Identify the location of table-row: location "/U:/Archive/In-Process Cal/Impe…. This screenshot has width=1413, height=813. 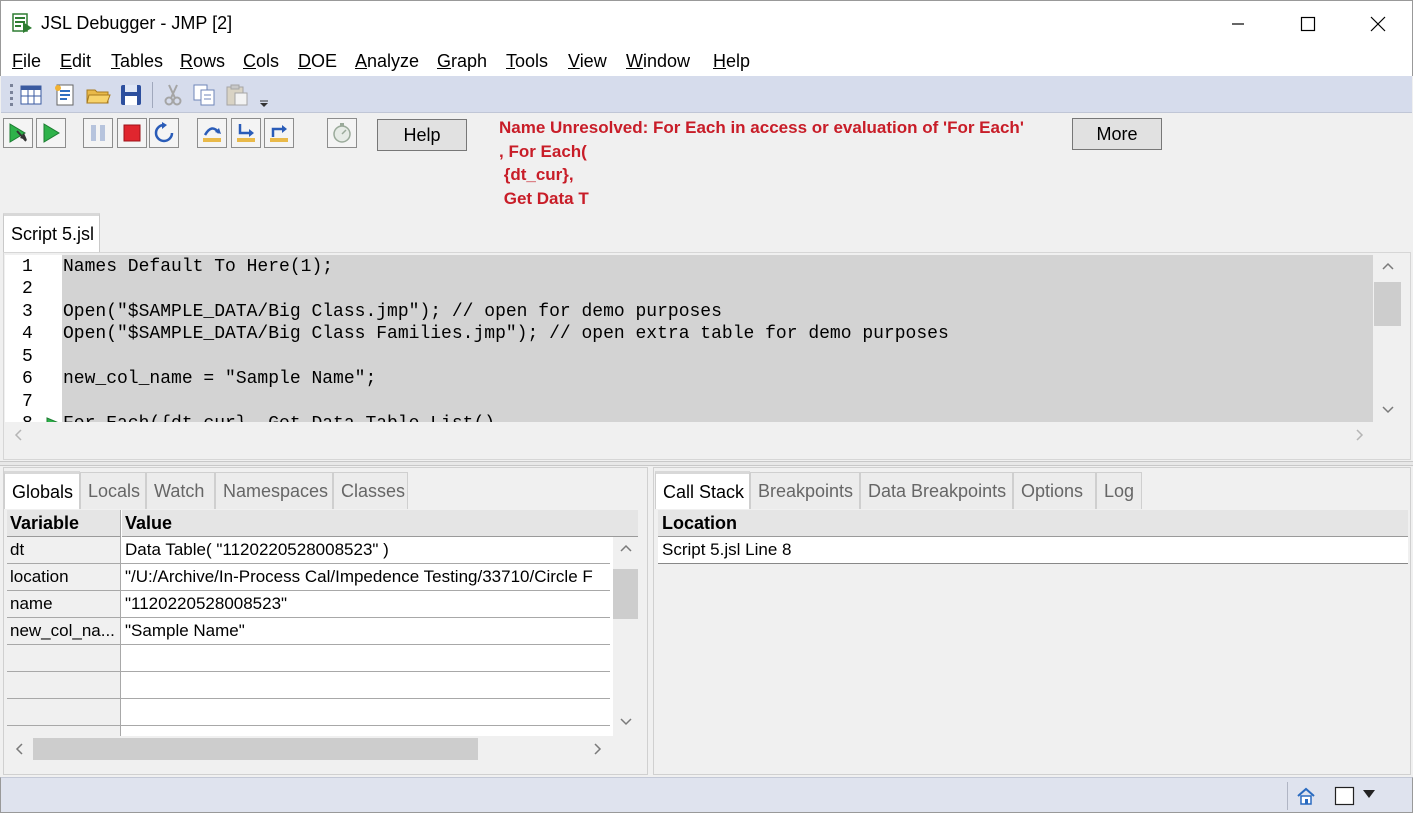
(308, 577).